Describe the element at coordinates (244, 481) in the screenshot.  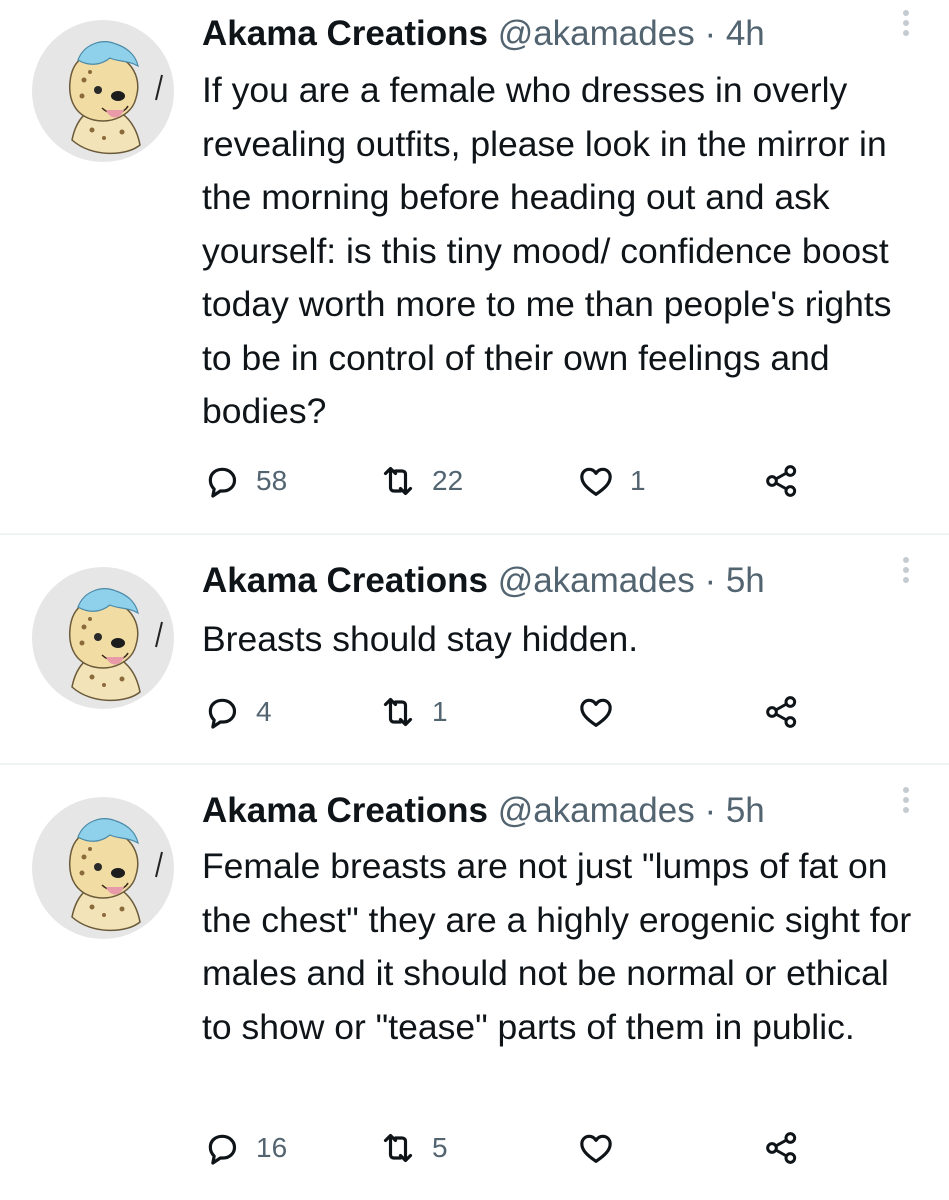
I see `reply-button: 58` at that location.